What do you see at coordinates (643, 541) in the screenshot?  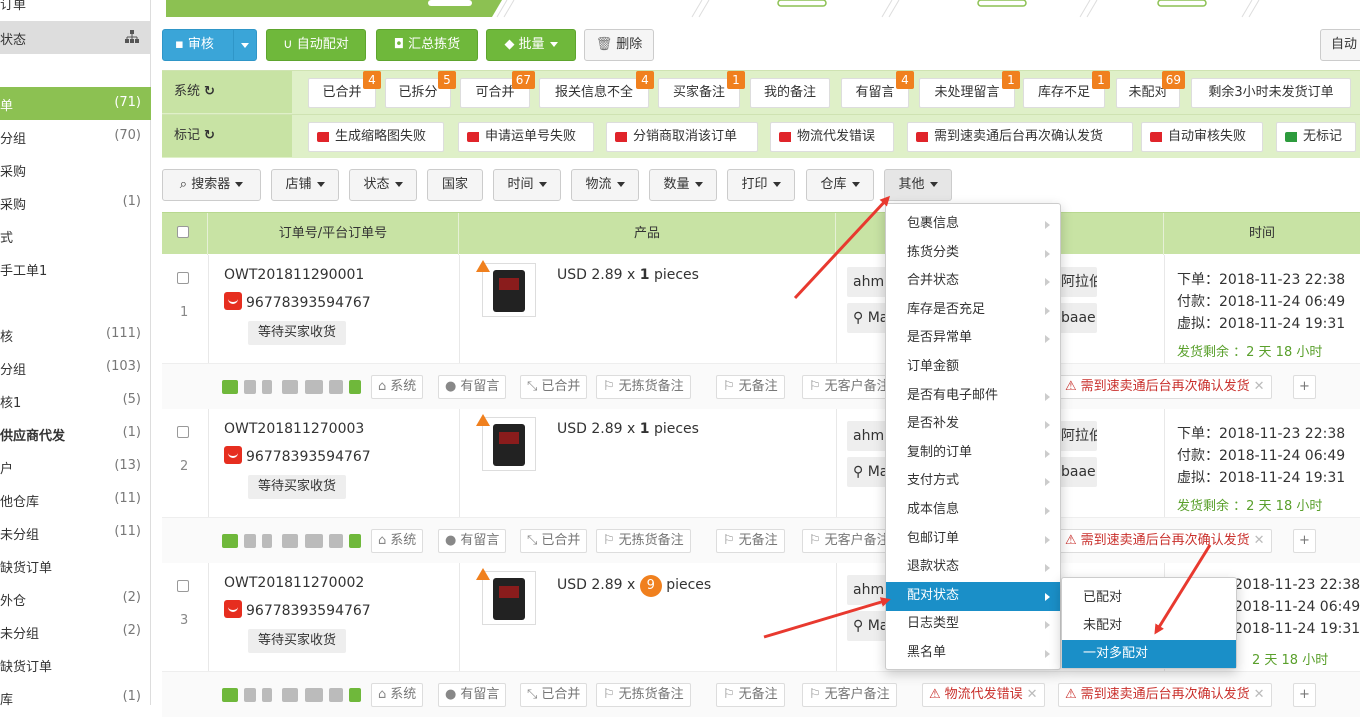 I see `action-no-pick-note: ⚐ 无拣货备注` at bounding box center [643, 541].